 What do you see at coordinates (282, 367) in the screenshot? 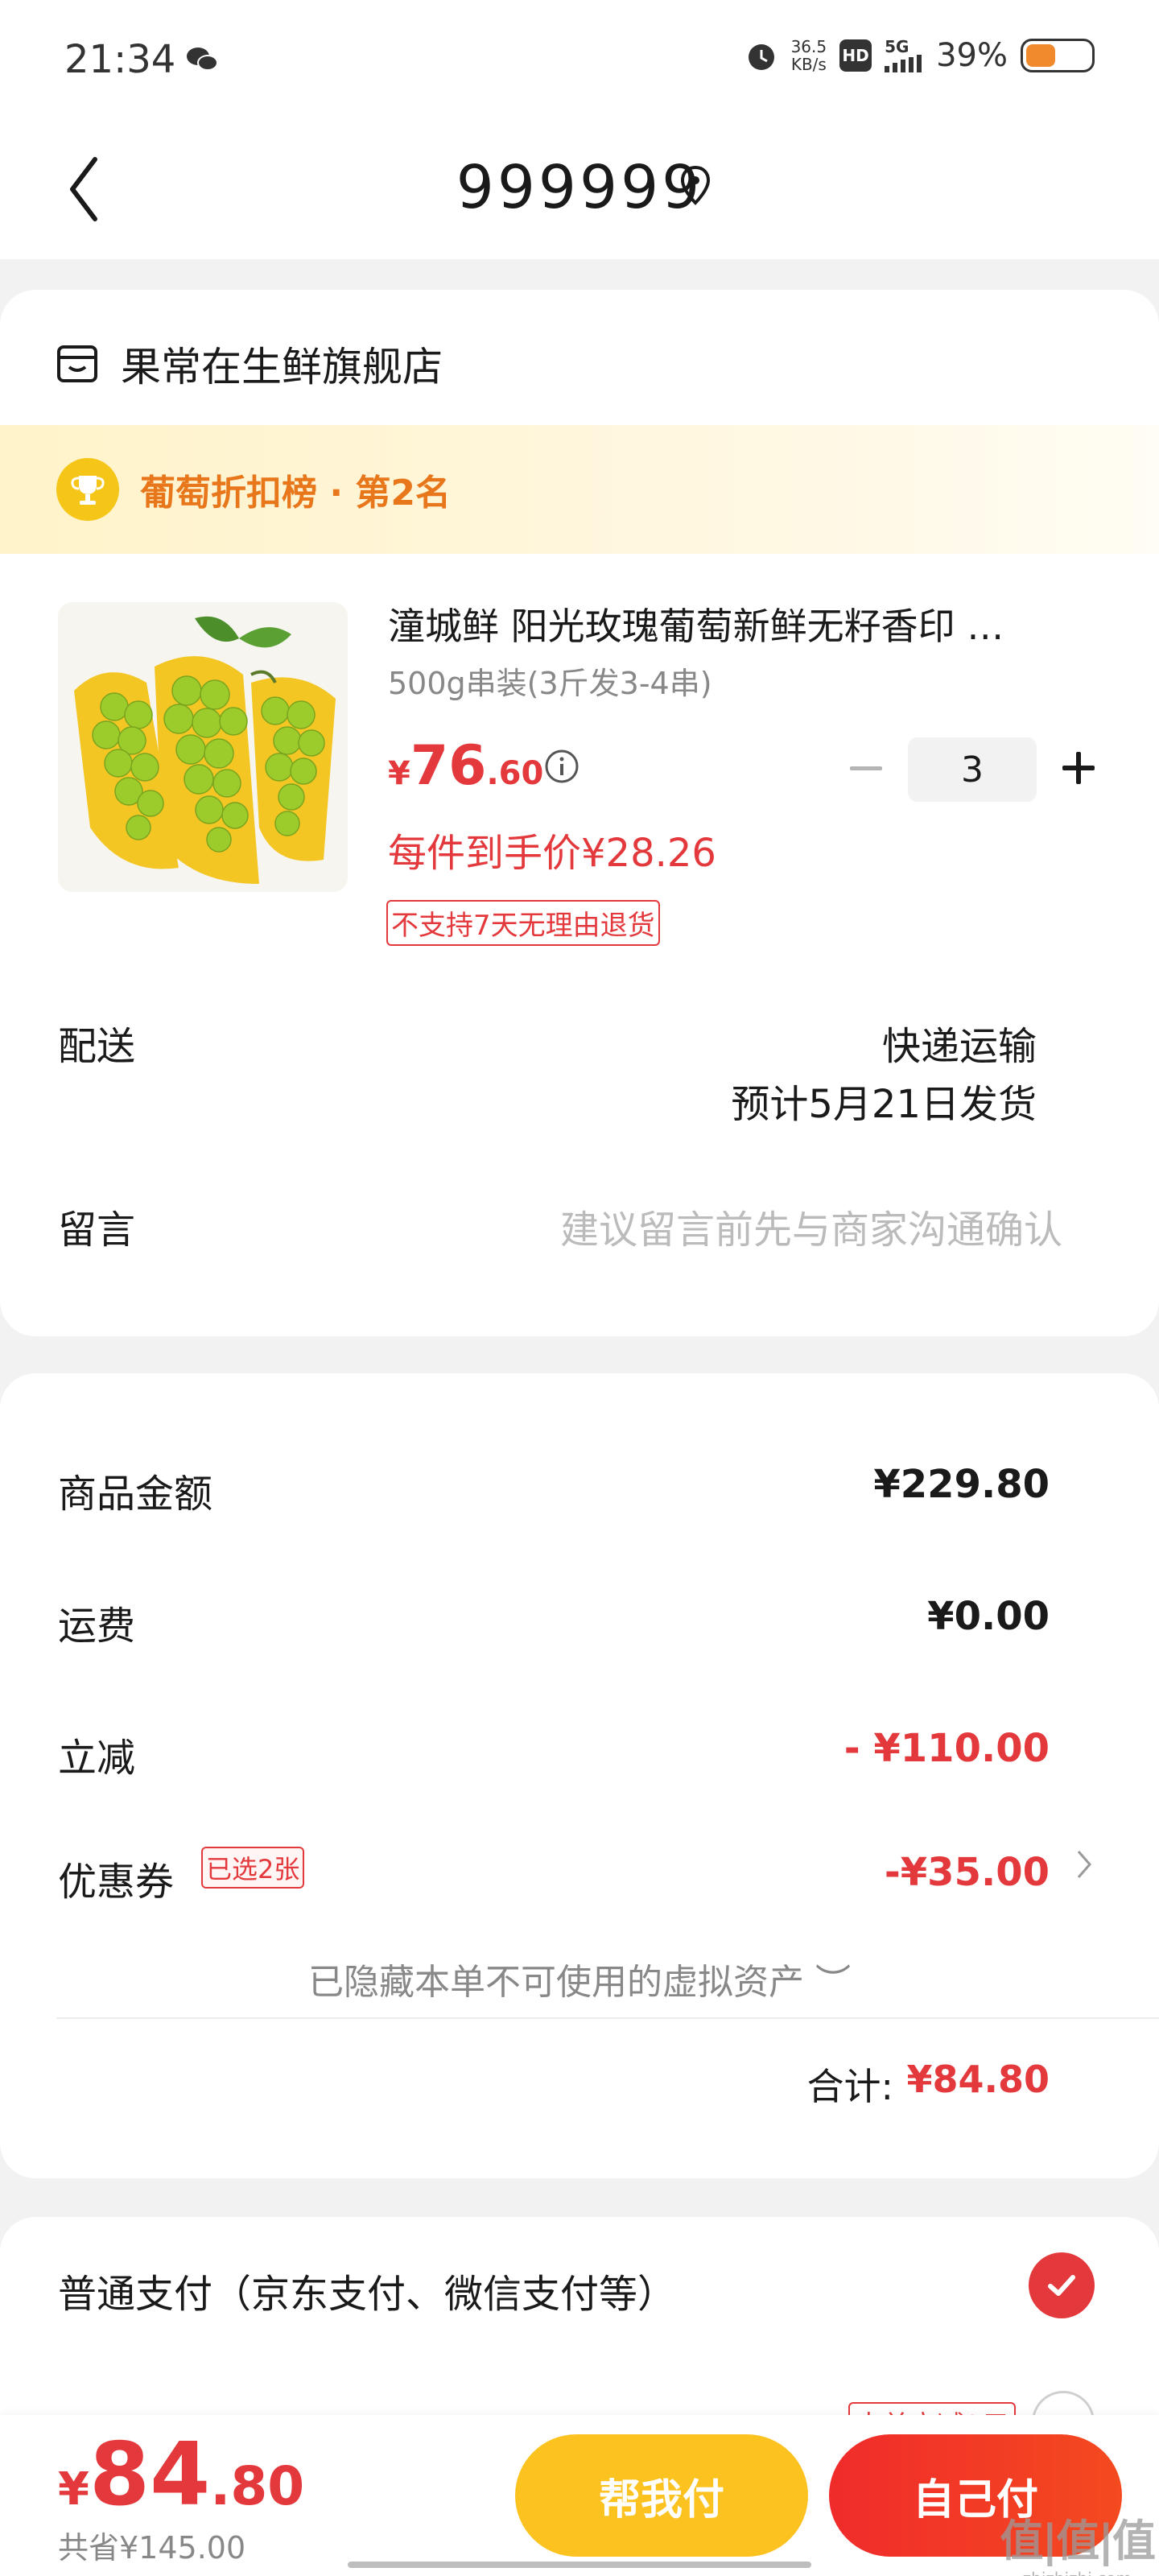
I see `store-name: 果常在生鲜旗舰店` at bounding box center [282, 367].